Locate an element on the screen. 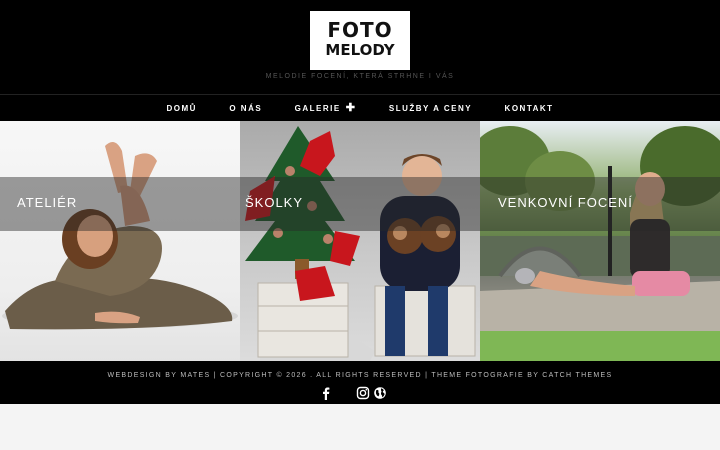 The width and height of the screenshot is (720, 450). site-tagline: Melodie focení, která strhne i vás is located at coordinates (360, 76).